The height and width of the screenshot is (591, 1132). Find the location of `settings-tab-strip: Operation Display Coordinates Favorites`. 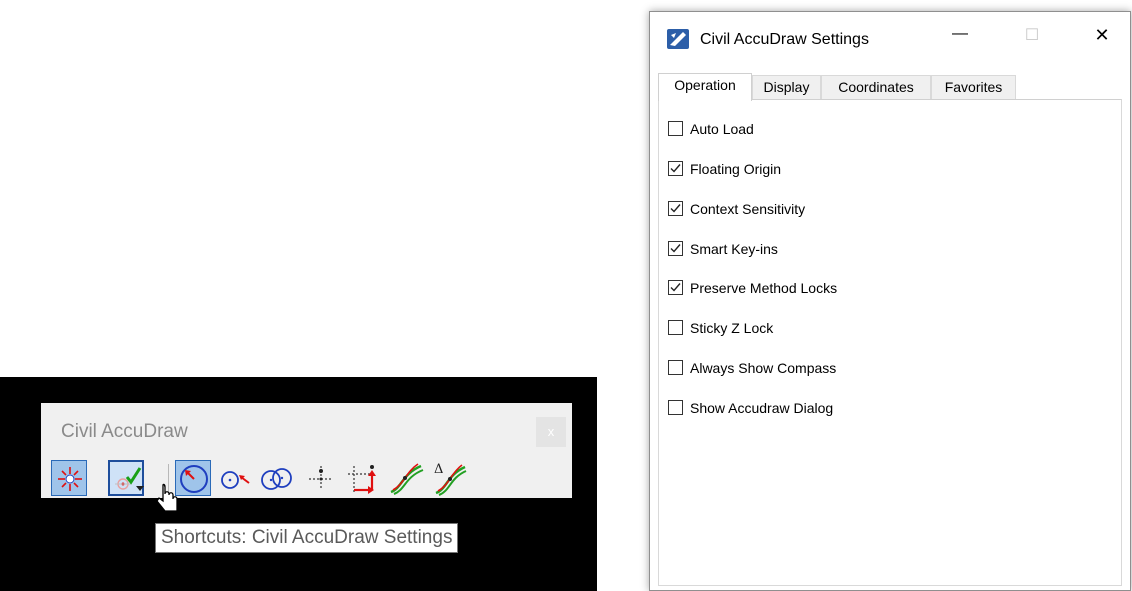

settings-tab-strip: Operation Display Coordinates Favorites is located at coordinates (894, 87).